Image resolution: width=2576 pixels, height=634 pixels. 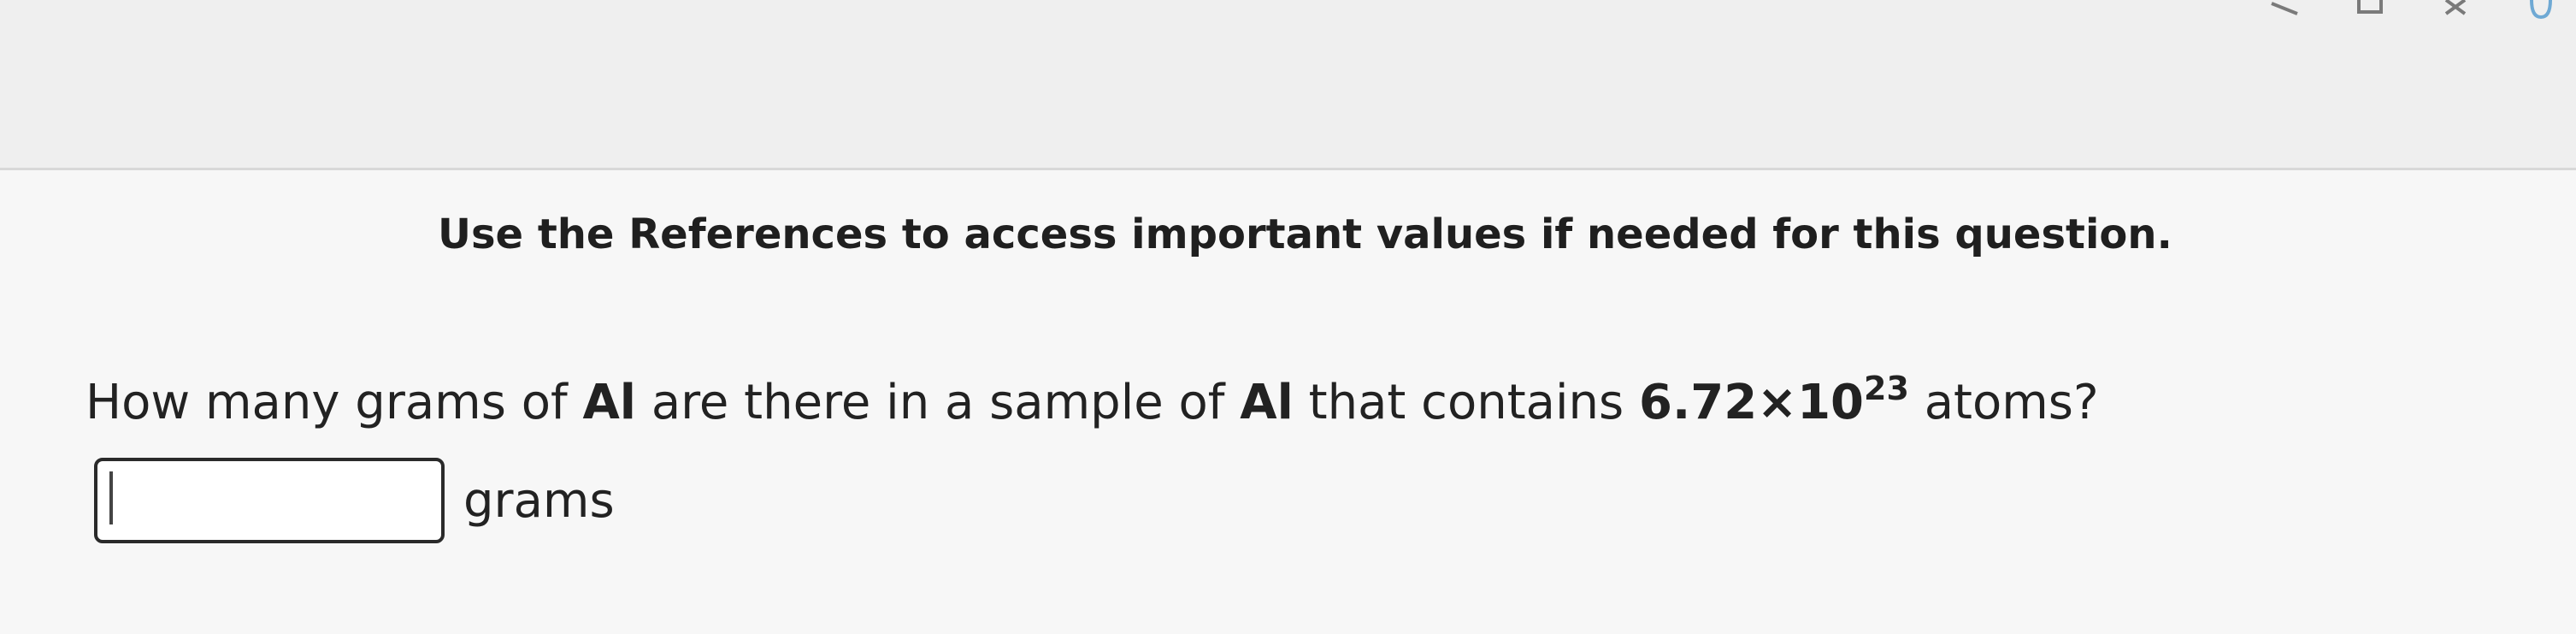 I want to click on atom-count-exponent: 23, so click(x=1886, y=388).